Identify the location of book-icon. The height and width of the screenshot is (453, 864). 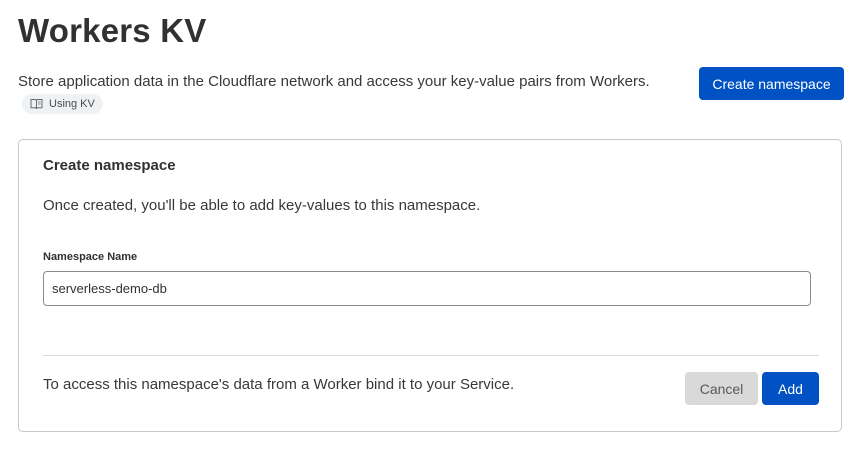
(36, 104).